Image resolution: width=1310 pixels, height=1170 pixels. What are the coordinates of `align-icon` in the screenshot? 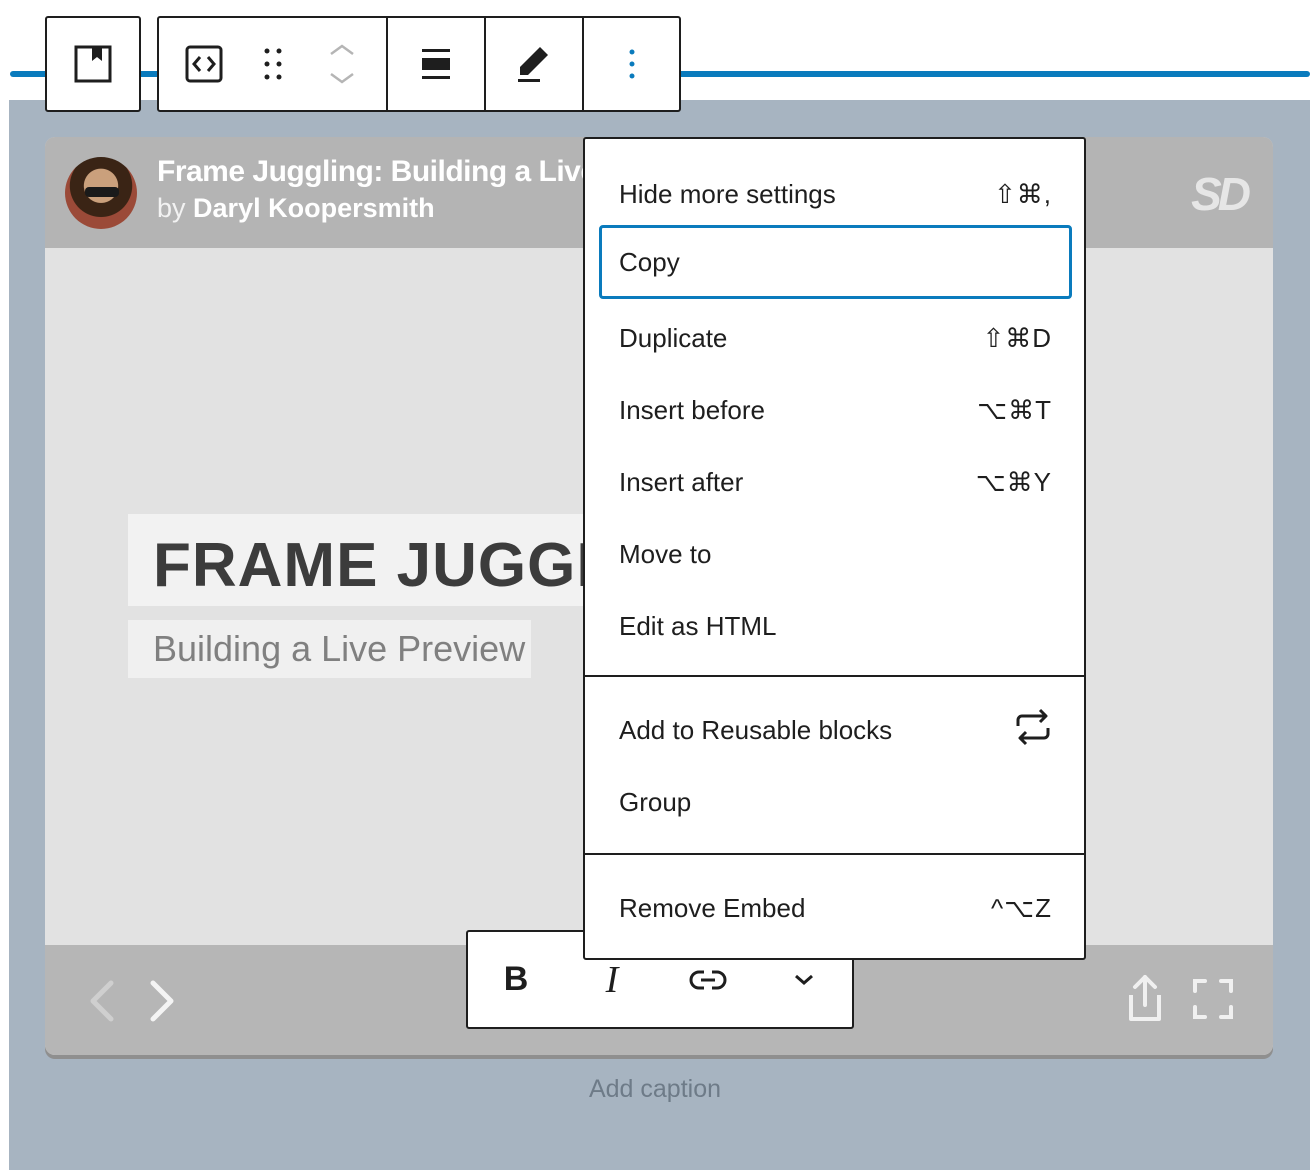 It's located at (437, 64).